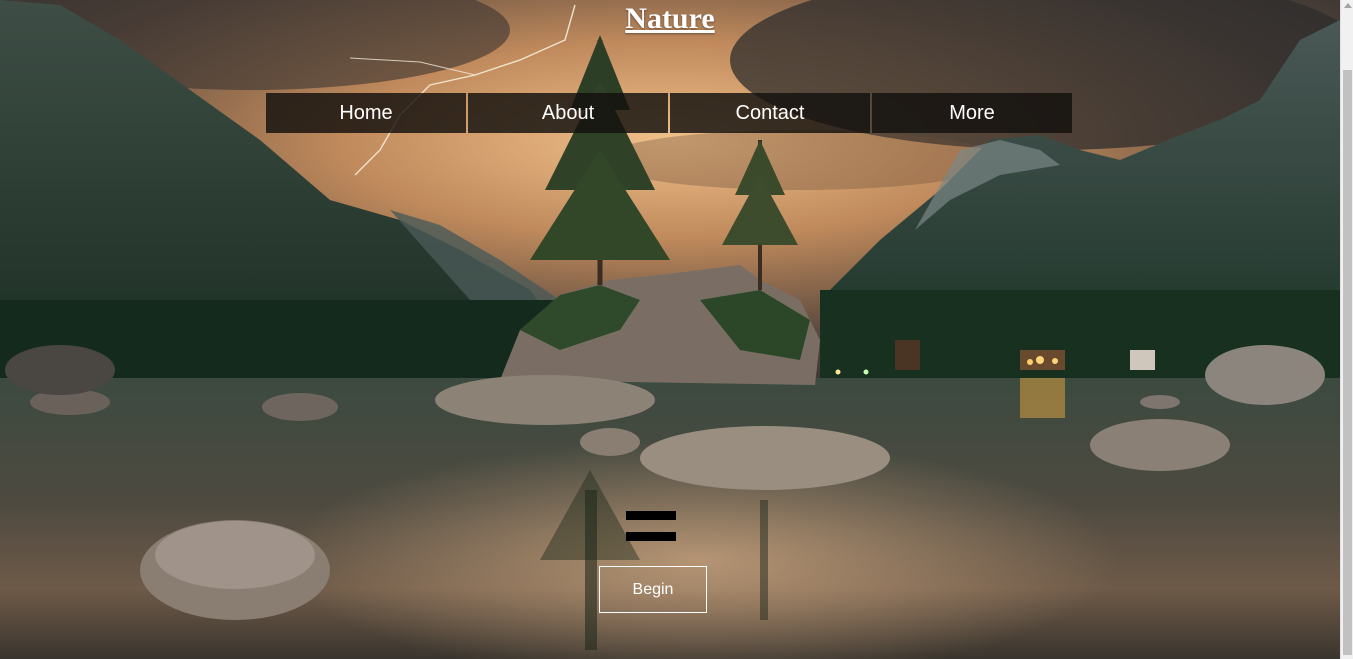 This screenshot has width=1353, height=659. Describe the element at coordinates (366, 113) in the screenshot. I see `nav-item-home: Home` at that location.